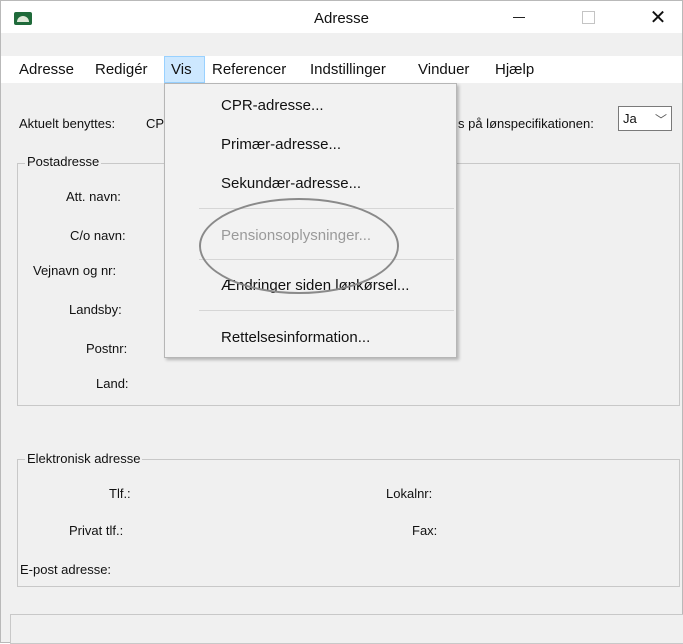 This screenshot has width=683, height=644. What do you see at coordinates (93, 196) in the screenshot?
I see `att-navn-label: Att. navn:` at bounding box center [93, 196].